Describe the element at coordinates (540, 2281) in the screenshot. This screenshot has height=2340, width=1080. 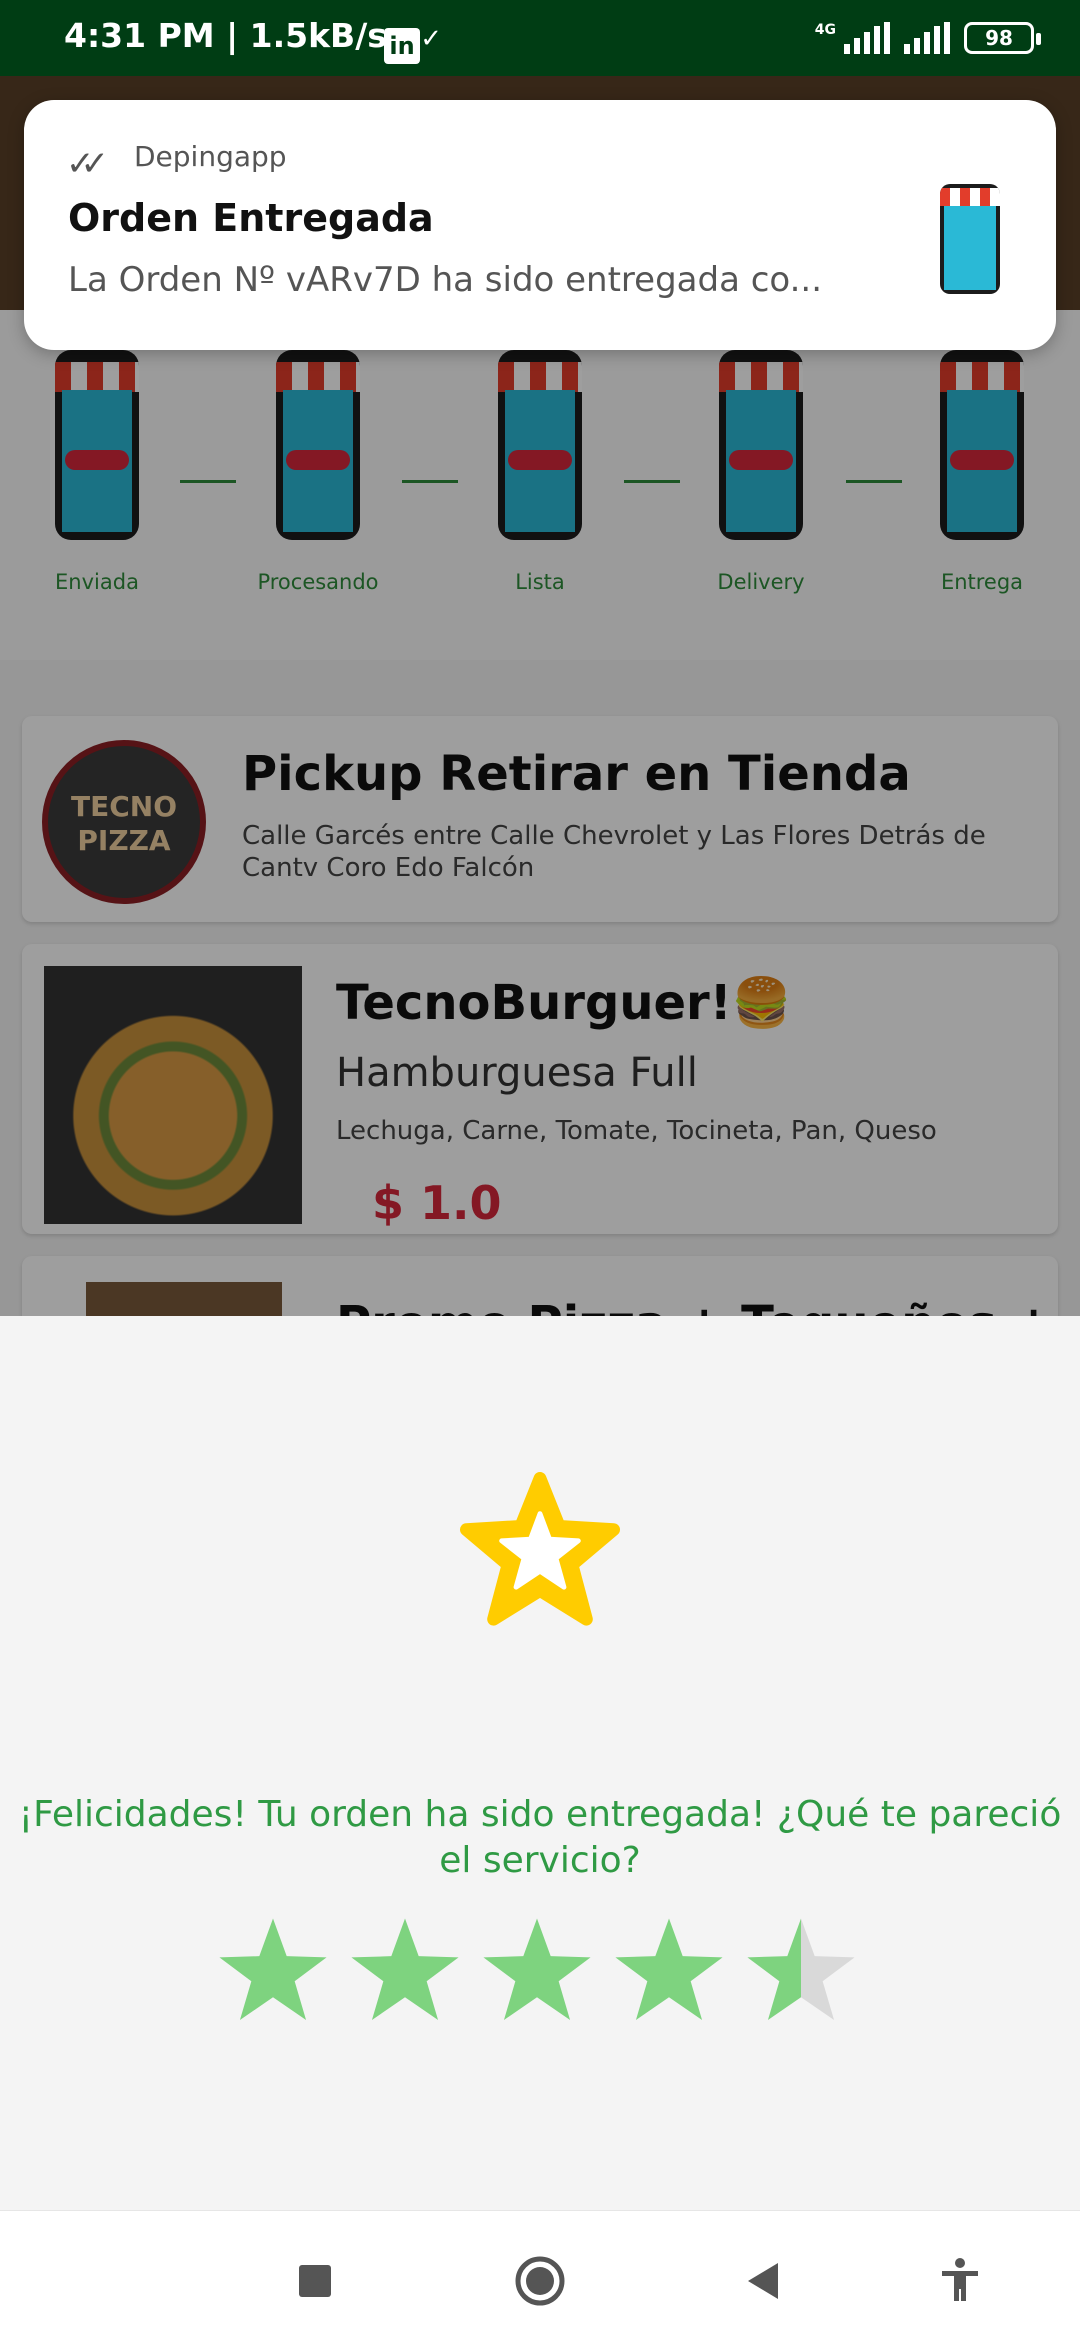
I see `home-circle-icon` at that location.